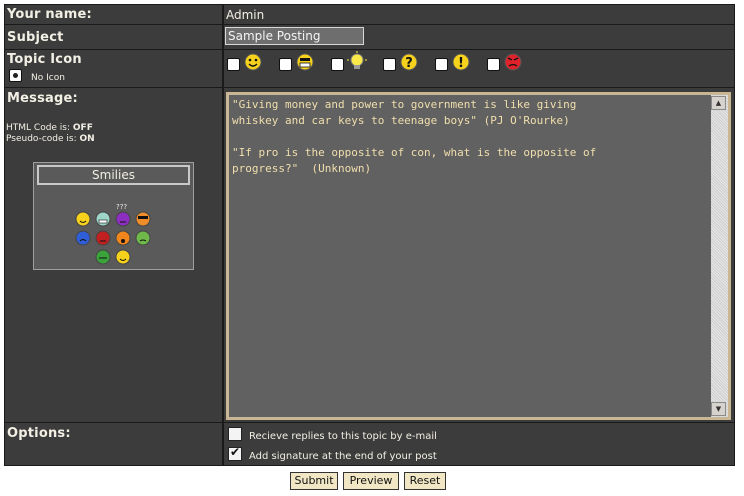 This screenshot has width=744, height=496. I want to click on smiley-sick, so click(143, 238).